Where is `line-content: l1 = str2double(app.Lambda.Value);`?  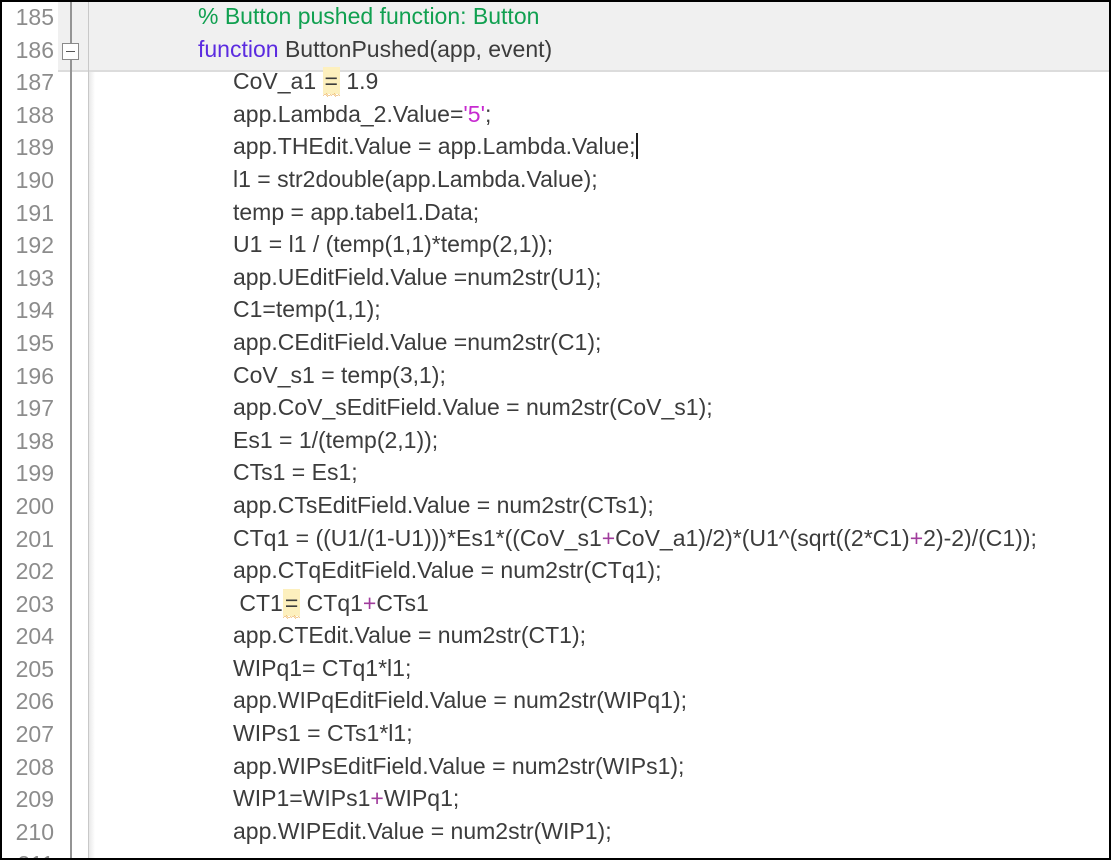
line-content: l1 = str2double(app.Lambda.Value); is located at coordinates (415, 179).